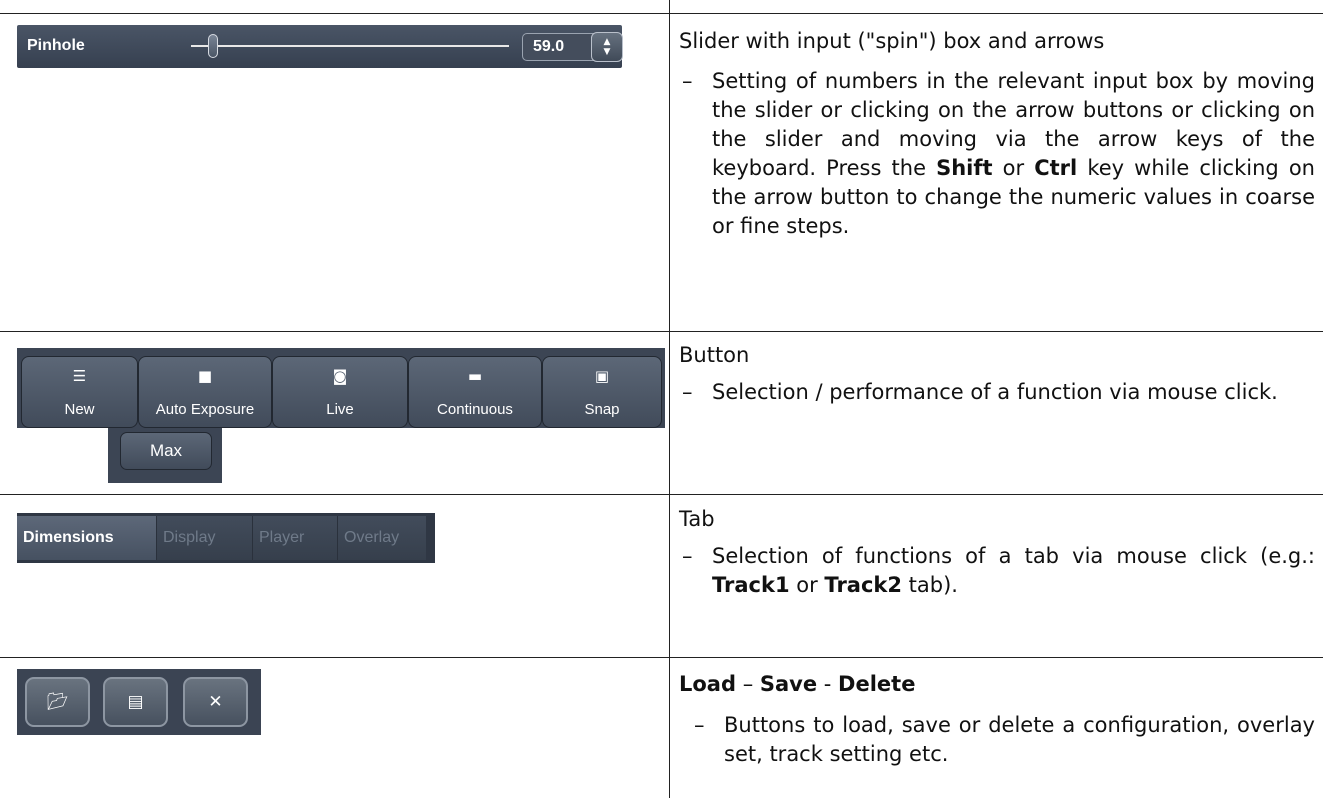  Describe the element at coordinates (1056, 168) in the screenshot. I see `ctrl-key-text: Ctrl` at that location.